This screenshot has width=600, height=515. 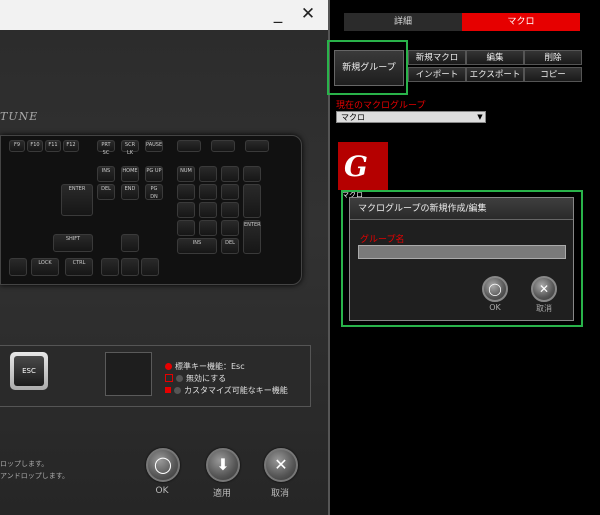 I want to click on apply-label: 適用, so click(x=221, y=494).